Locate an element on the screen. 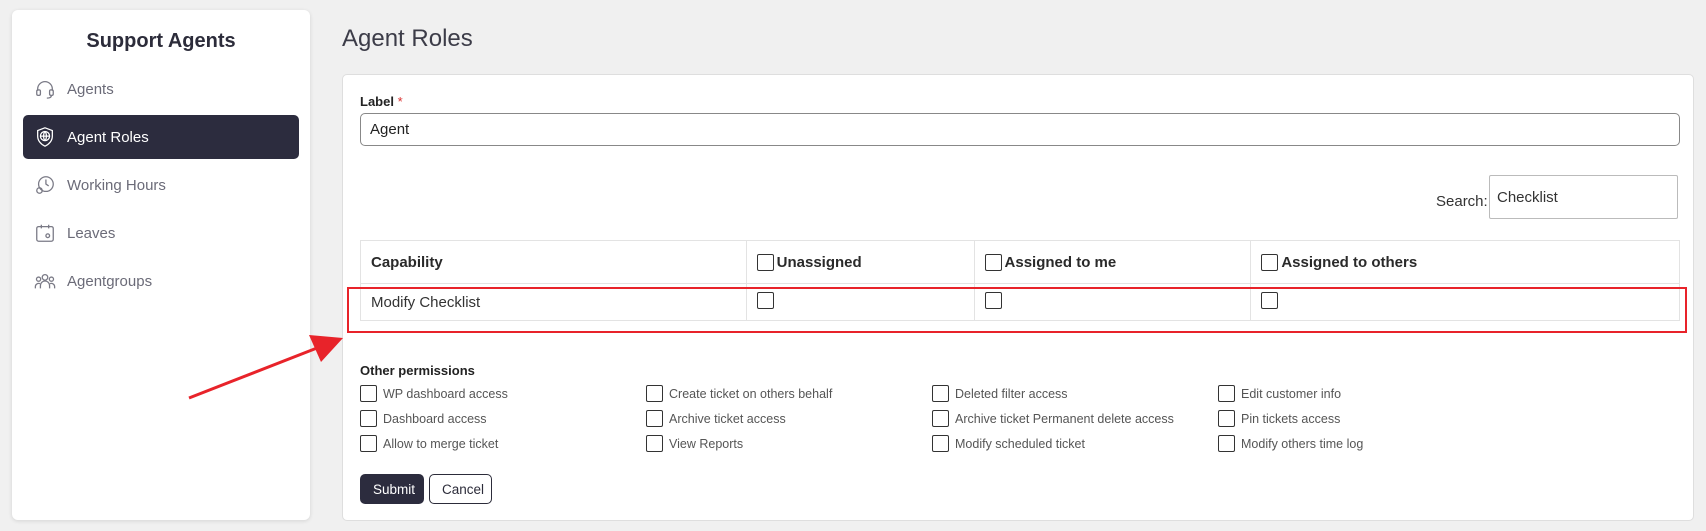  permission-item: Modify scheduled ticket is located at coordinates (1075, 443).